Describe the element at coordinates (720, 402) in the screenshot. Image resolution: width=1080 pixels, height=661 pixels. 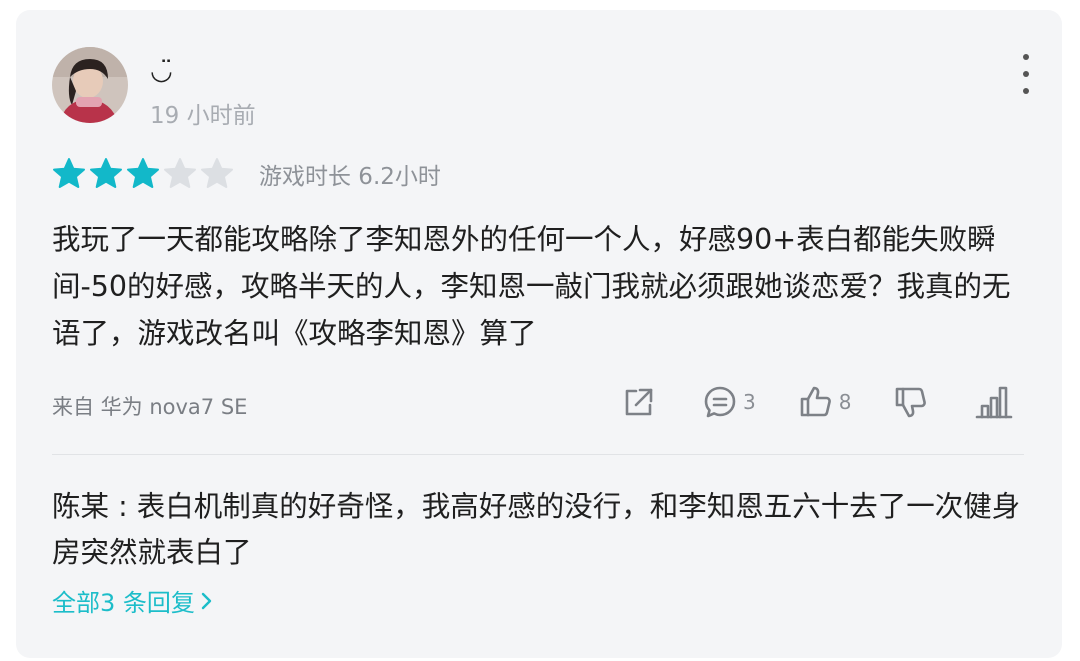
I see `comment-icon` at that location.